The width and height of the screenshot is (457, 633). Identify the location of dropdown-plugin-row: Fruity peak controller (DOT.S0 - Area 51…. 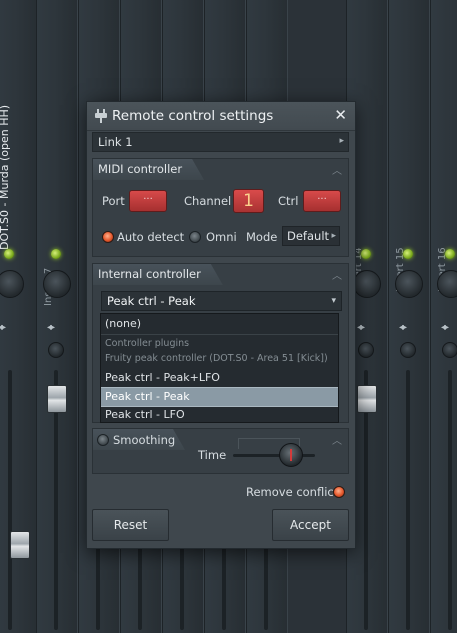
(219, 359).